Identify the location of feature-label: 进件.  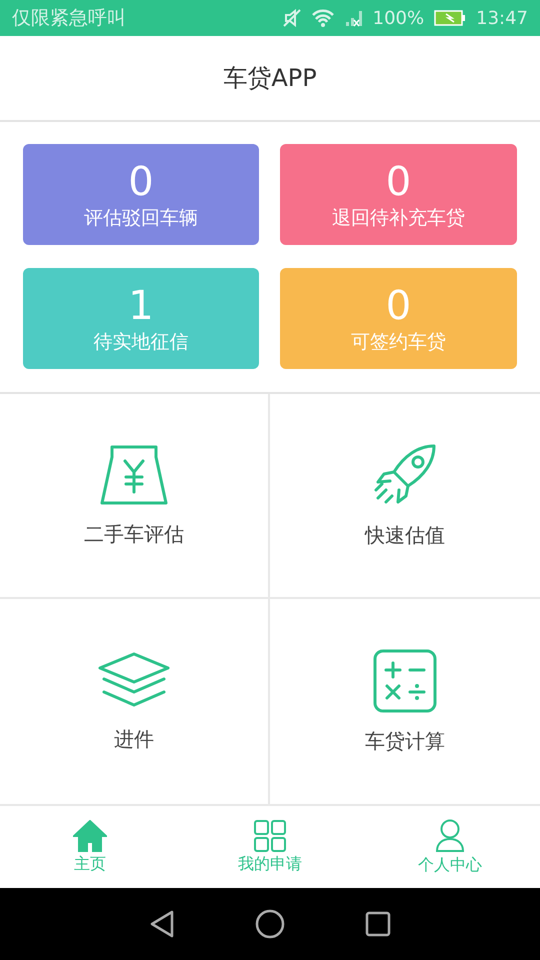
(134, 739).